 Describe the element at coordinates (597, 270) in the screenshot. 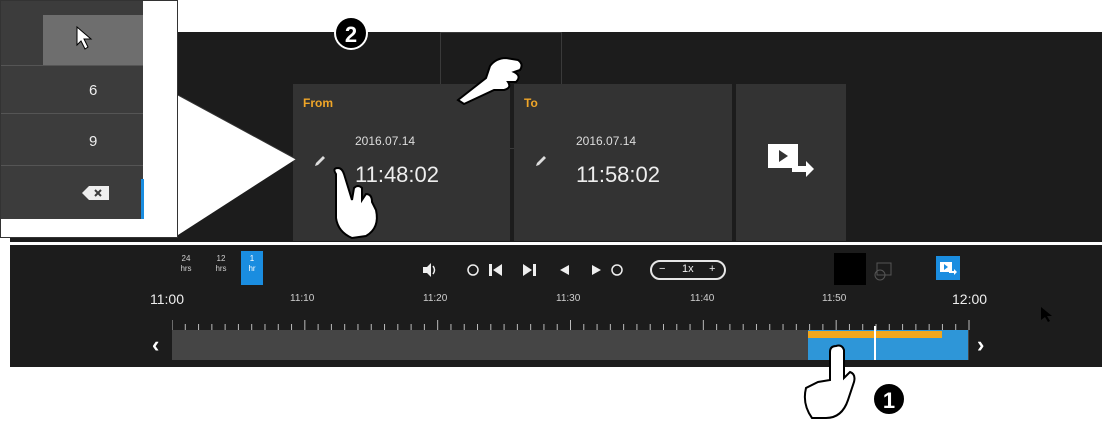

I see `play-forward-icon` at that location.